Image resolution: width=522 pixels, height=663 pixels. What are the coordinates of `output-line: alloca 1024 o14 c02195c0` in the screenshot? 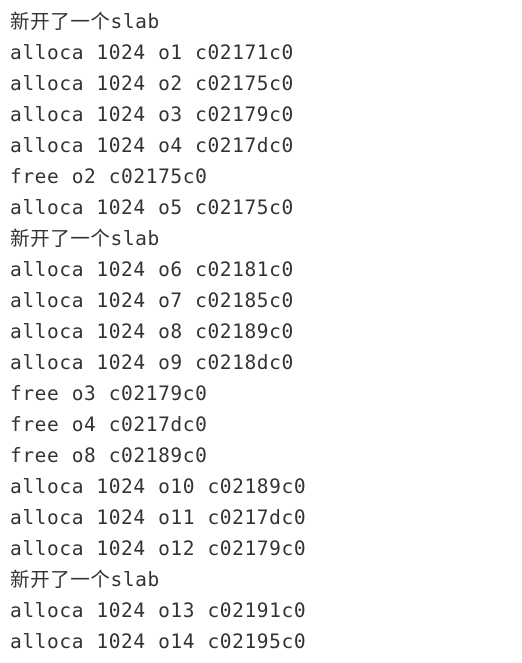 It's located at (158, 641).